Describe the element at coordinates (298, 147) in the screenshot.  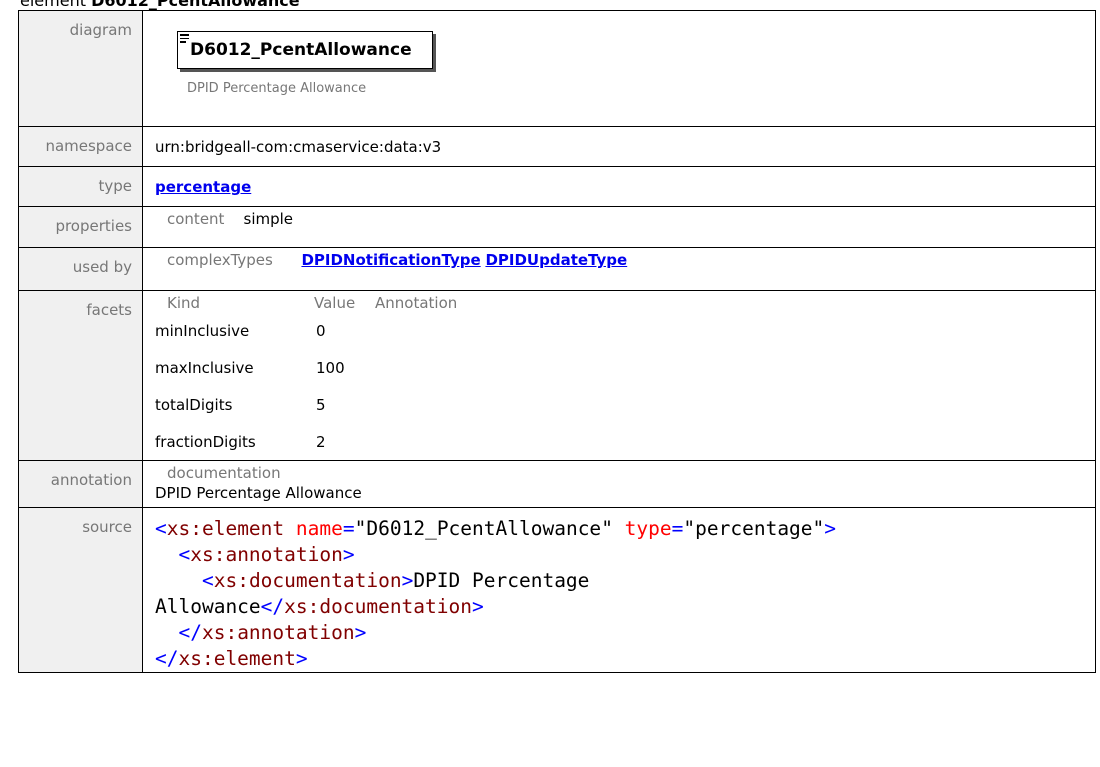
I see `namespace-value: urn:bridgeall-com:cmaservice:data:v3` at that location.